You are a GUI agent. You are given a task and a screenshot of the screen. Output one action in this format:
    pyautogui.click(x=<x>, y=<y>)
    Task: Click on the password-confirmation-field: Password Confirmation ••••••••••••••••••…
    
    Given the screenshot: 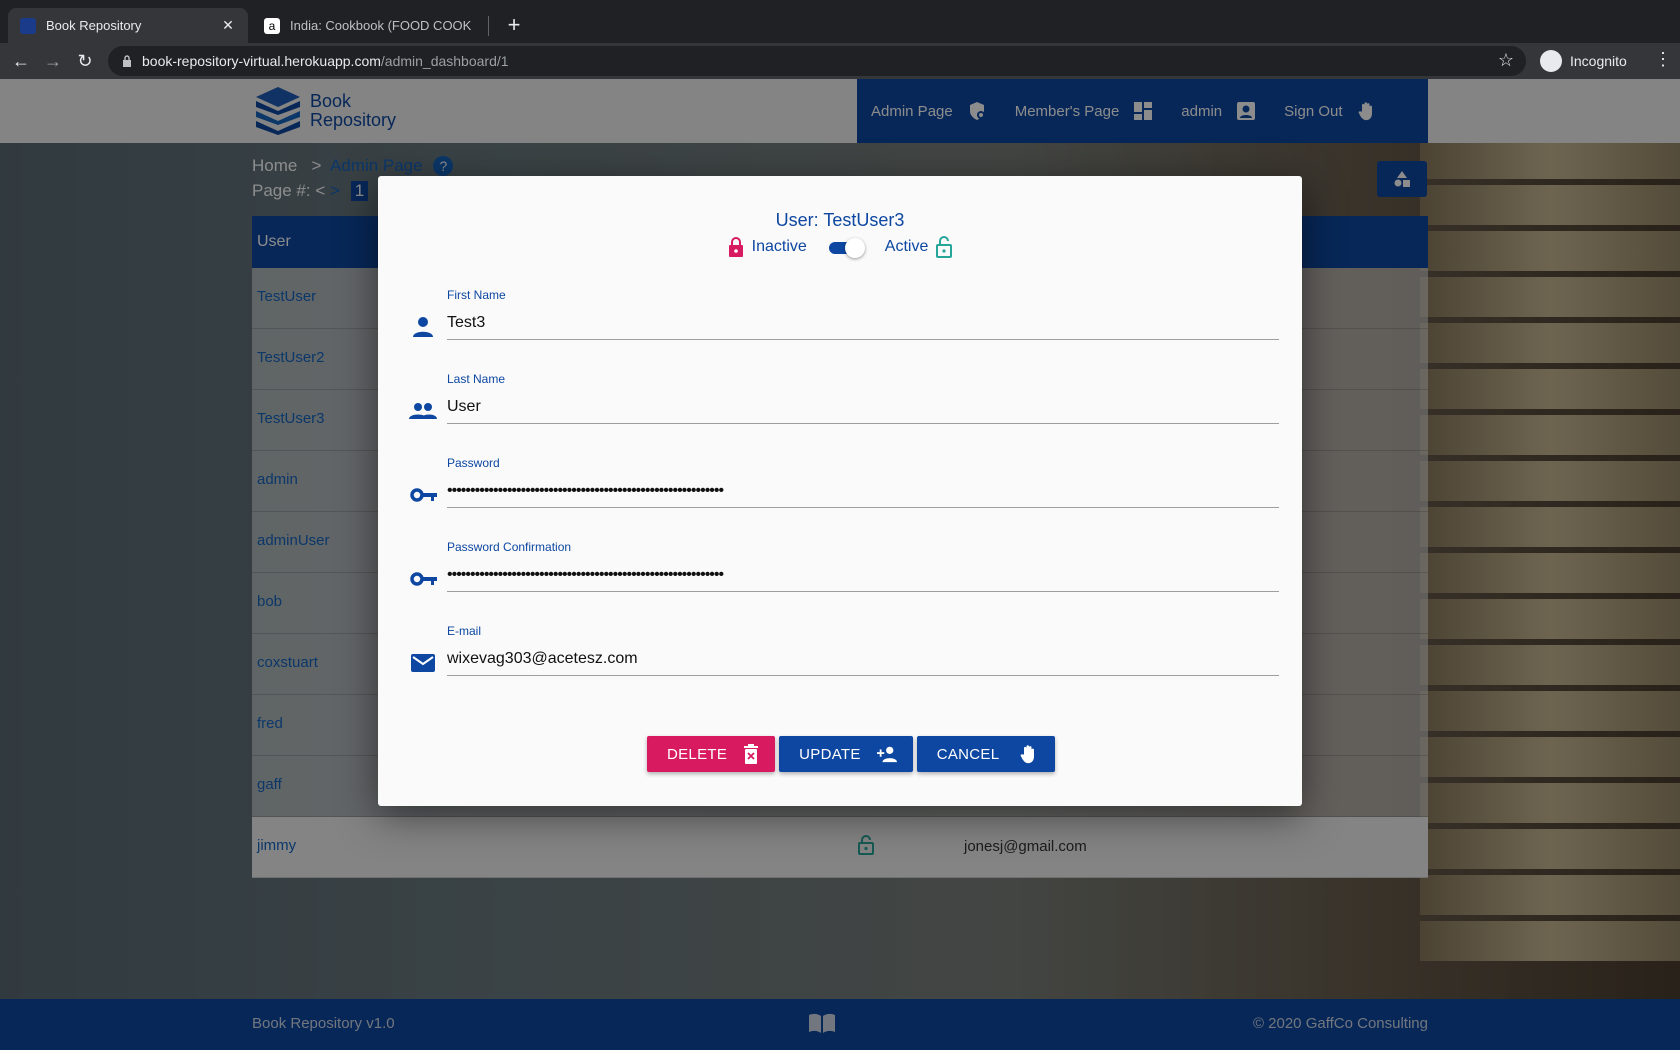 What is the action you would take?
    pyautogui.click(x=840, y=570)
    